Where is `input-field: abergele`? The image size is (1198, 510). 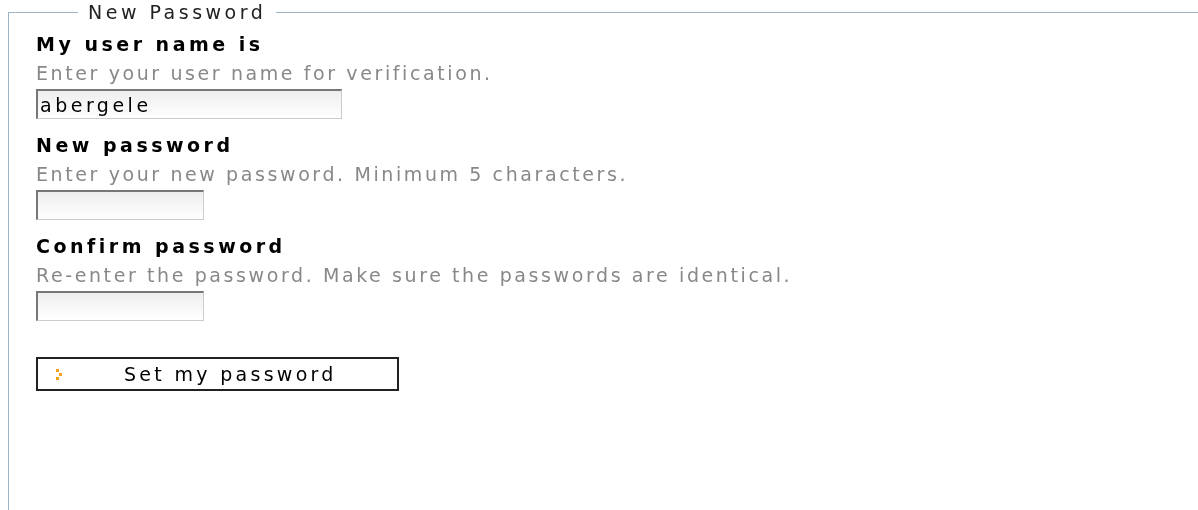 input-field: abergele is located at coordinates (189, 104).